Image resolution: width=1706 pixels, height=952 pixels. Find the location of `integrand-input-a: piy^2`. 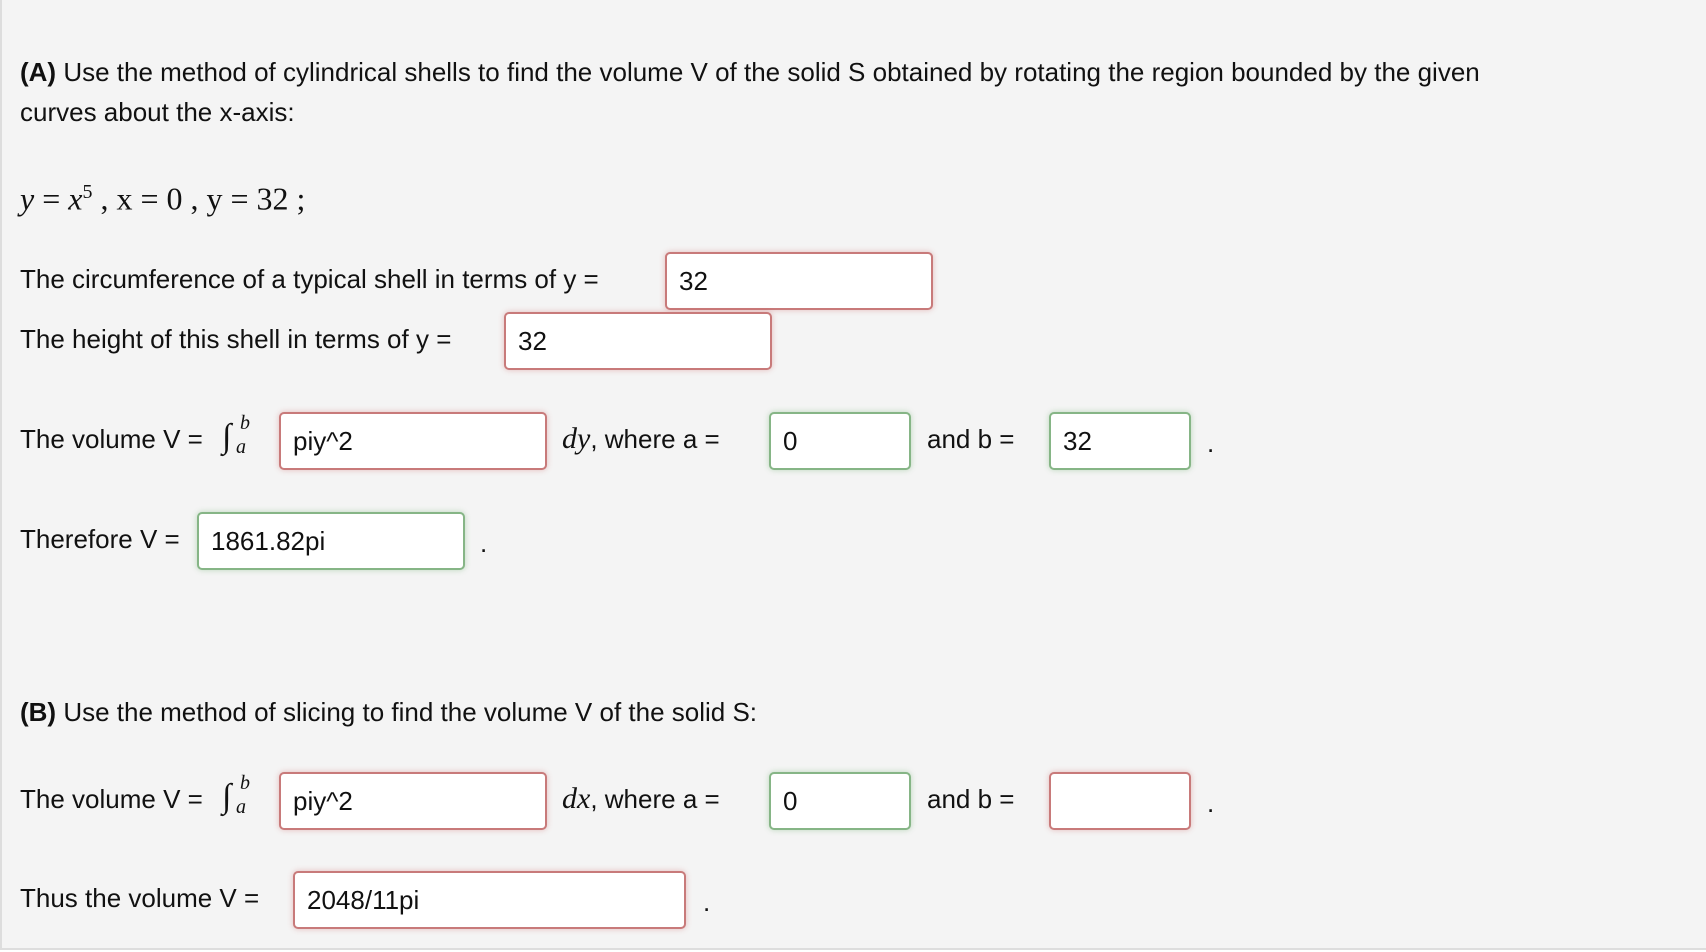

integrand-input-a: piy^2 is located at coordinates (413, 441).